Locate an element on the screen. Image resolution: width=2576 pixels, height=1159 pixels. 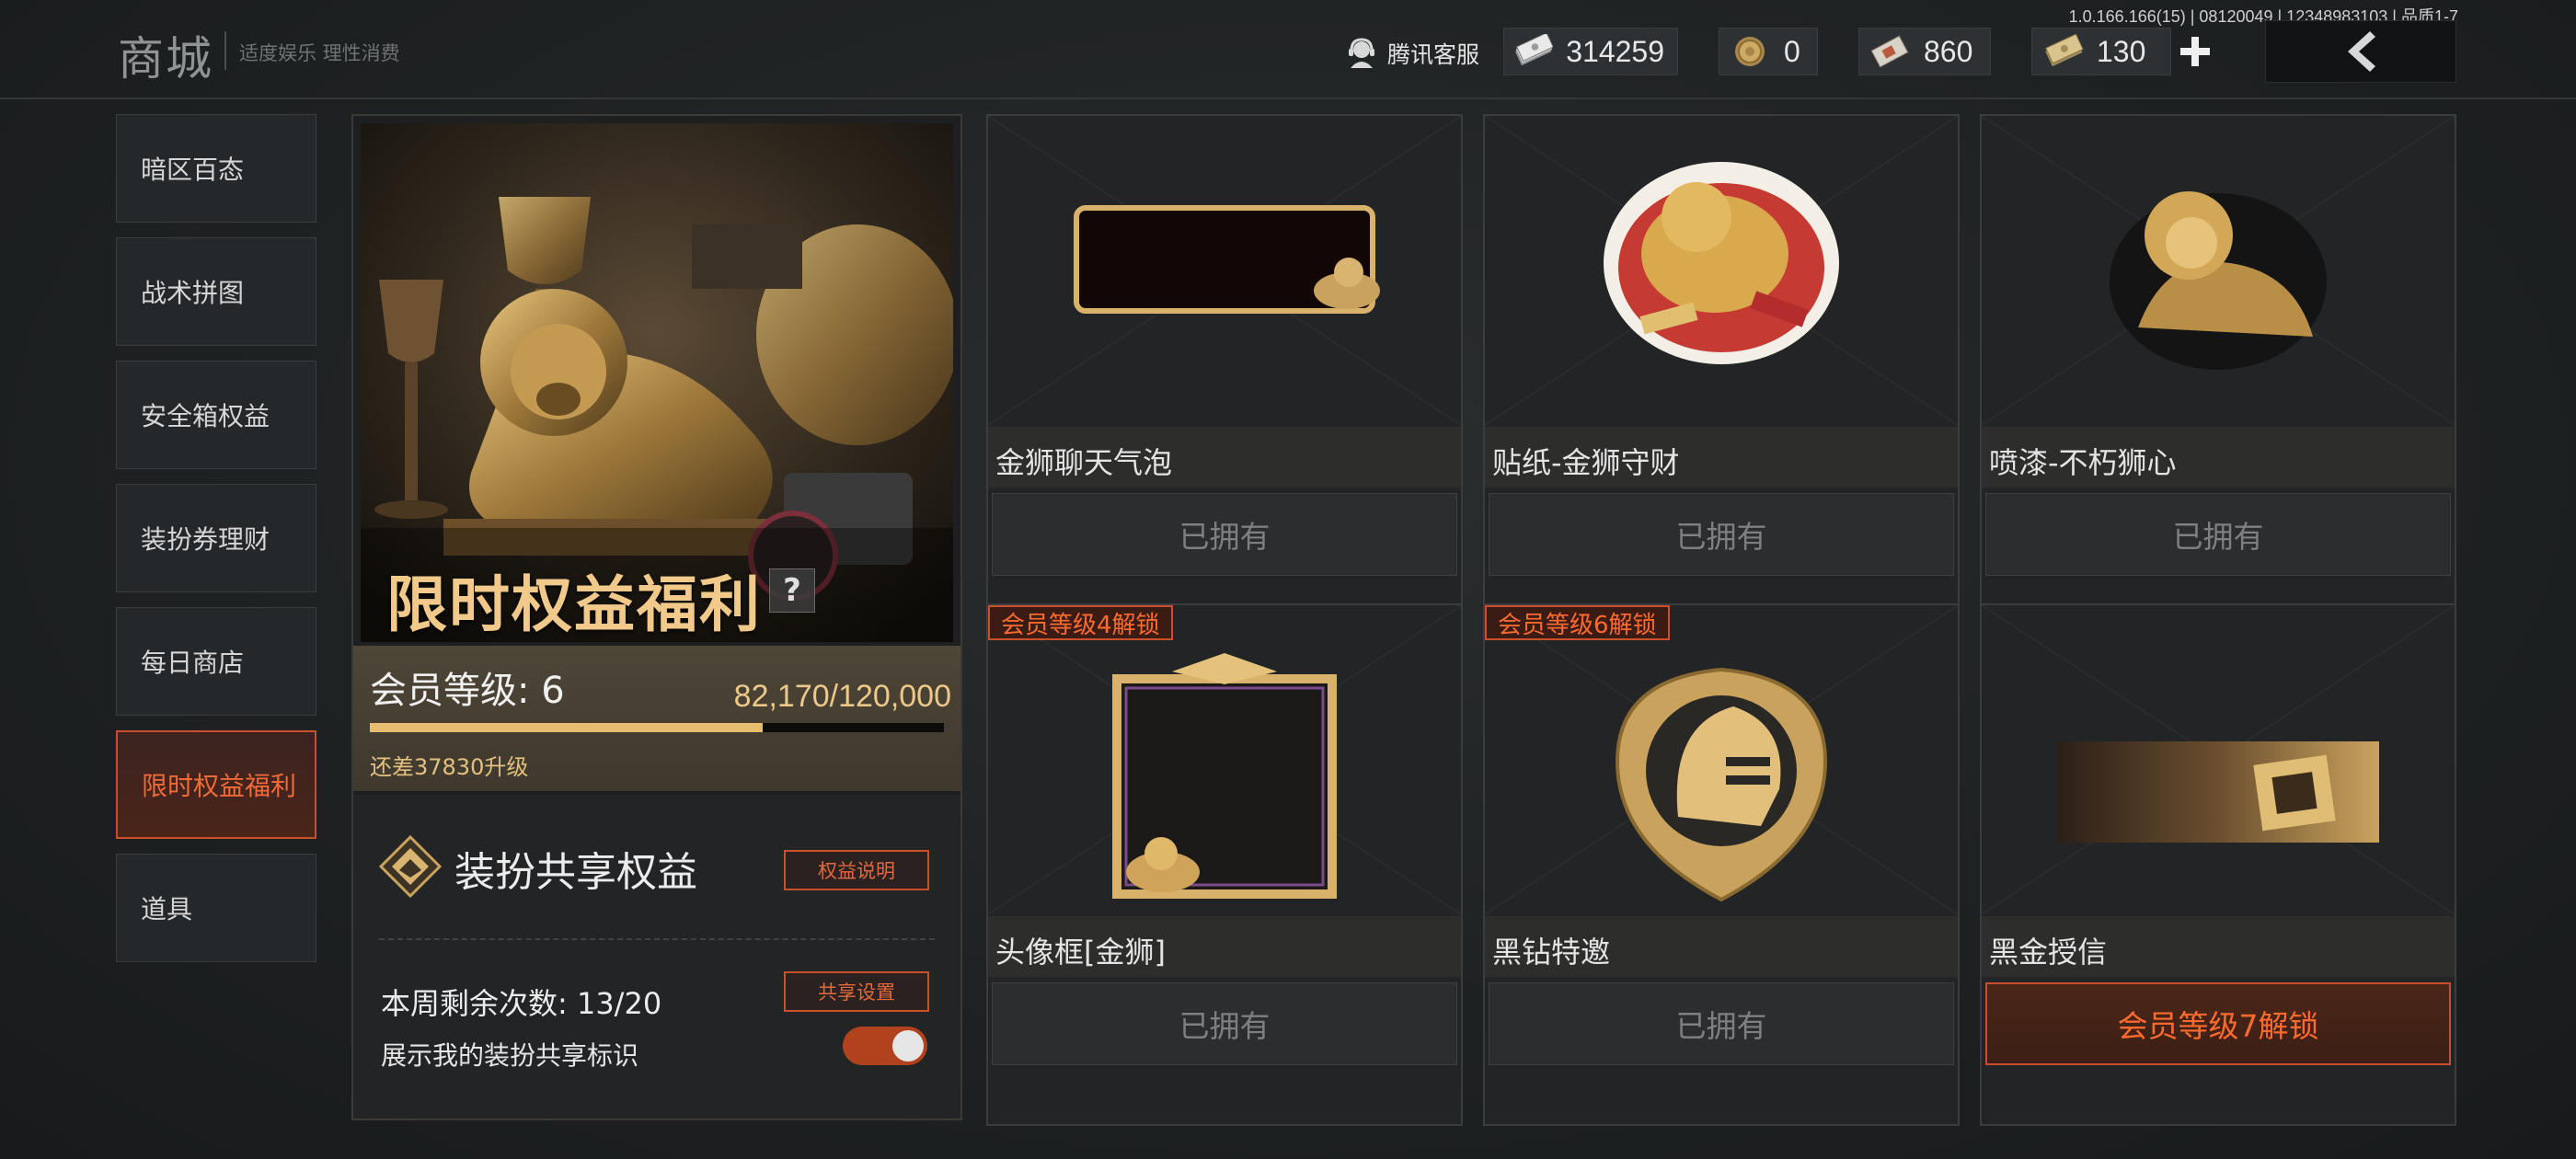
sidebar-item-tactical-puzzle: 战术拼图 is located at coordinates (216, 291).